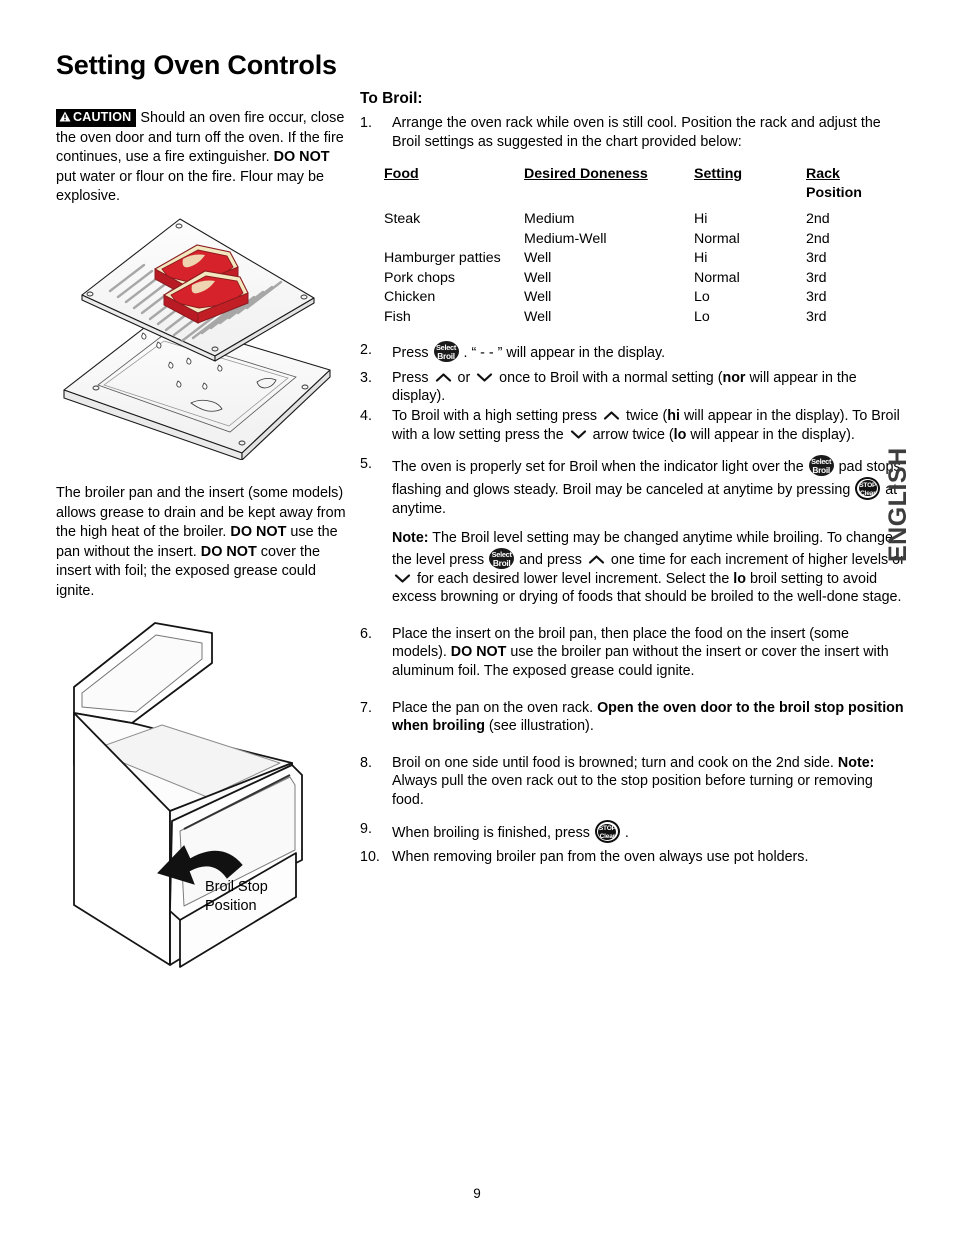 Image resolution: width=954 pixels, height=1235 pixels. Describe the element at coordinates (565, 238) in the screenshot. I see `cell-doneness: Medium-Well` at that location.